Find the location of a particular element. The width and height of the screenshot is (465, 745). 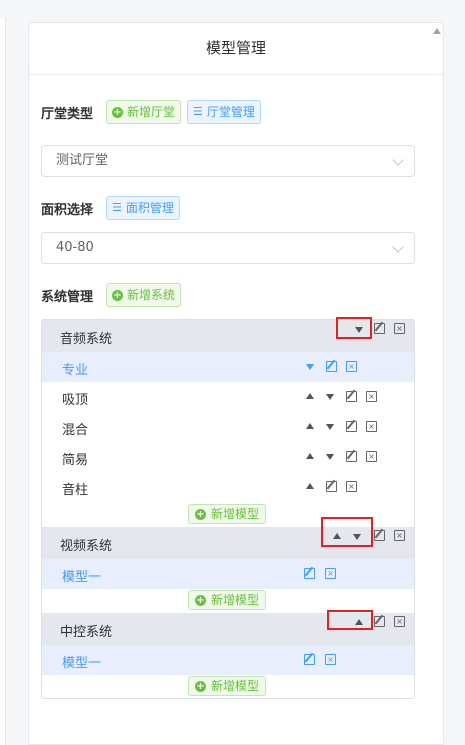

area-label: 面积选择 is located at coordinates (67, 210).